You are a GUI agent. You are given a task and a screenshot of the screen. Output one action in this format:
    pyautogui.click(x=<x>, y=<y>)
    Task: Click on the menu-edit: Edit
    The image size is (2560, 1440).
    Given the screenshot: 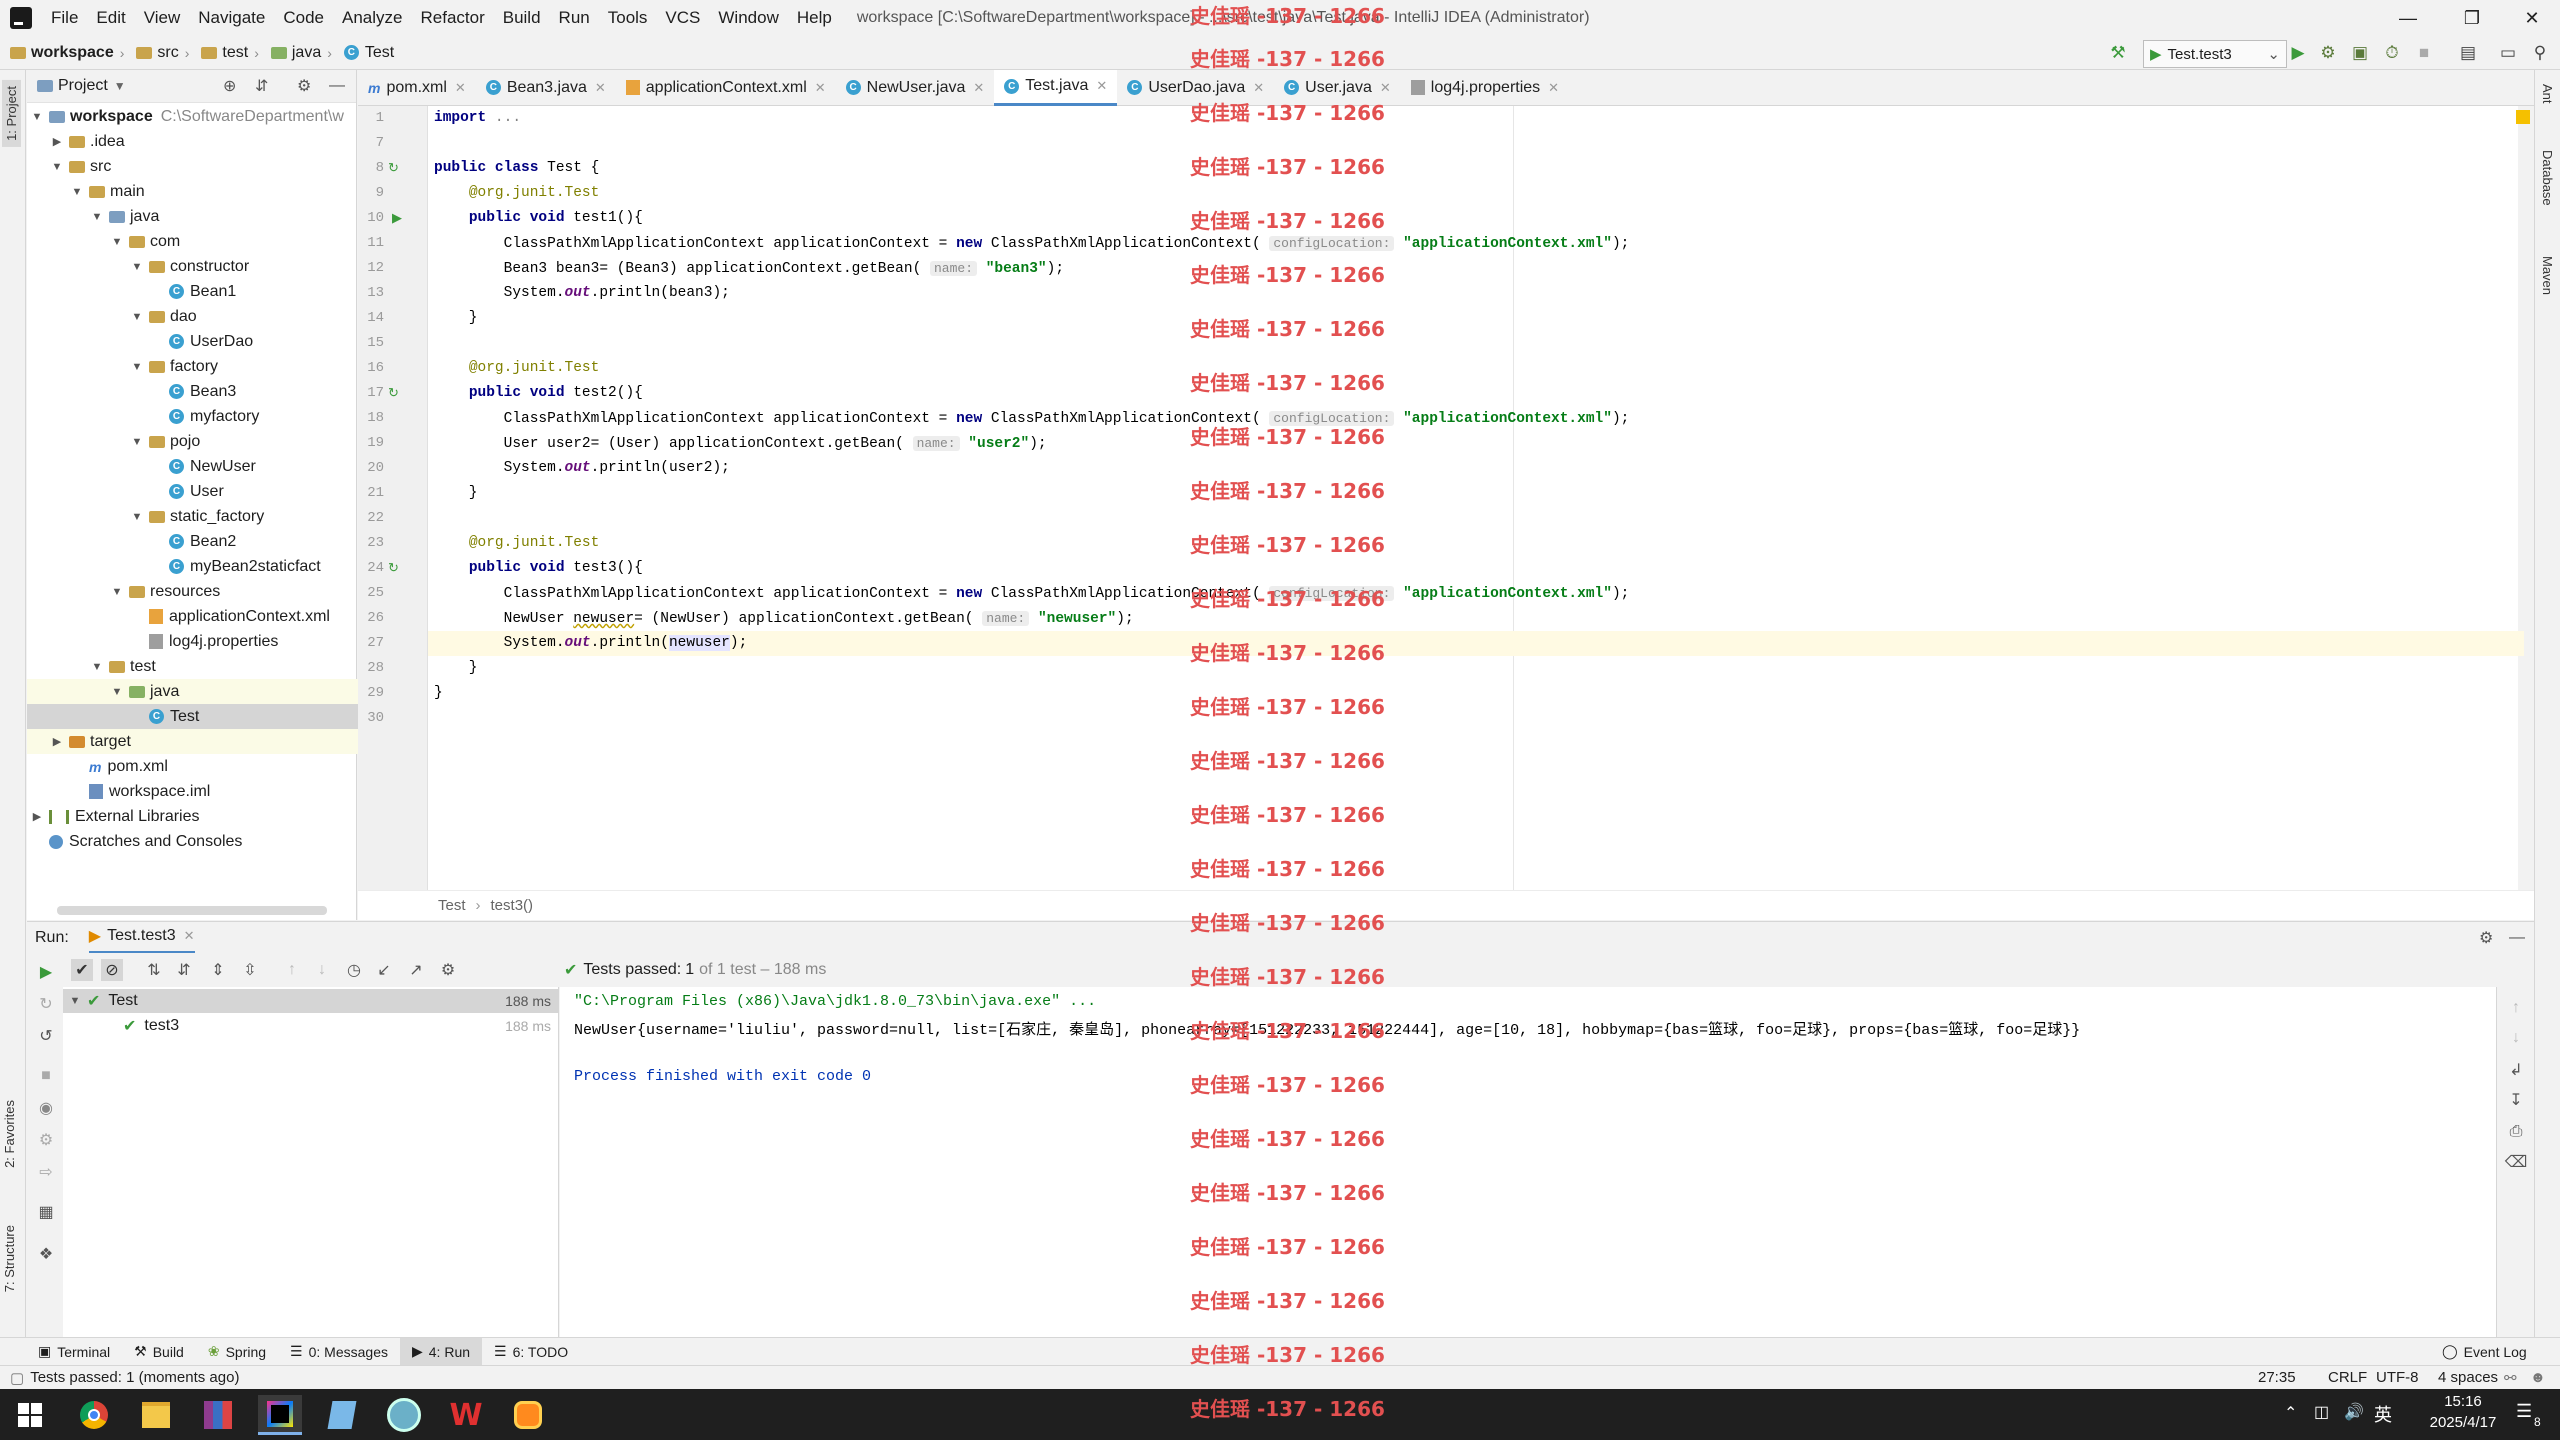 What is the action you would take?
    pyautogui.click(x=110, y=18)
    